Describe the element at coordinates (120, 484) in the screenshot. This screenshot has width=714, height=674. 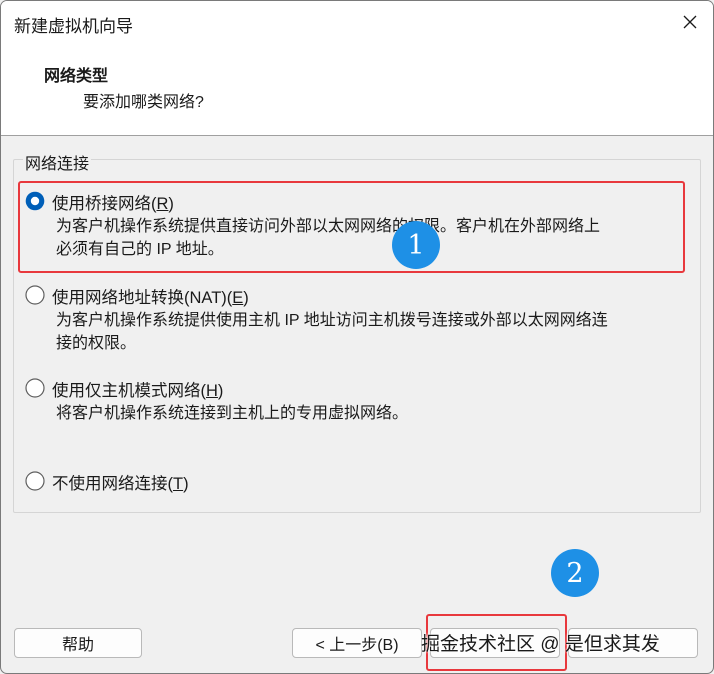
I see `option-label: 不使用网络连接(T)` at that location.